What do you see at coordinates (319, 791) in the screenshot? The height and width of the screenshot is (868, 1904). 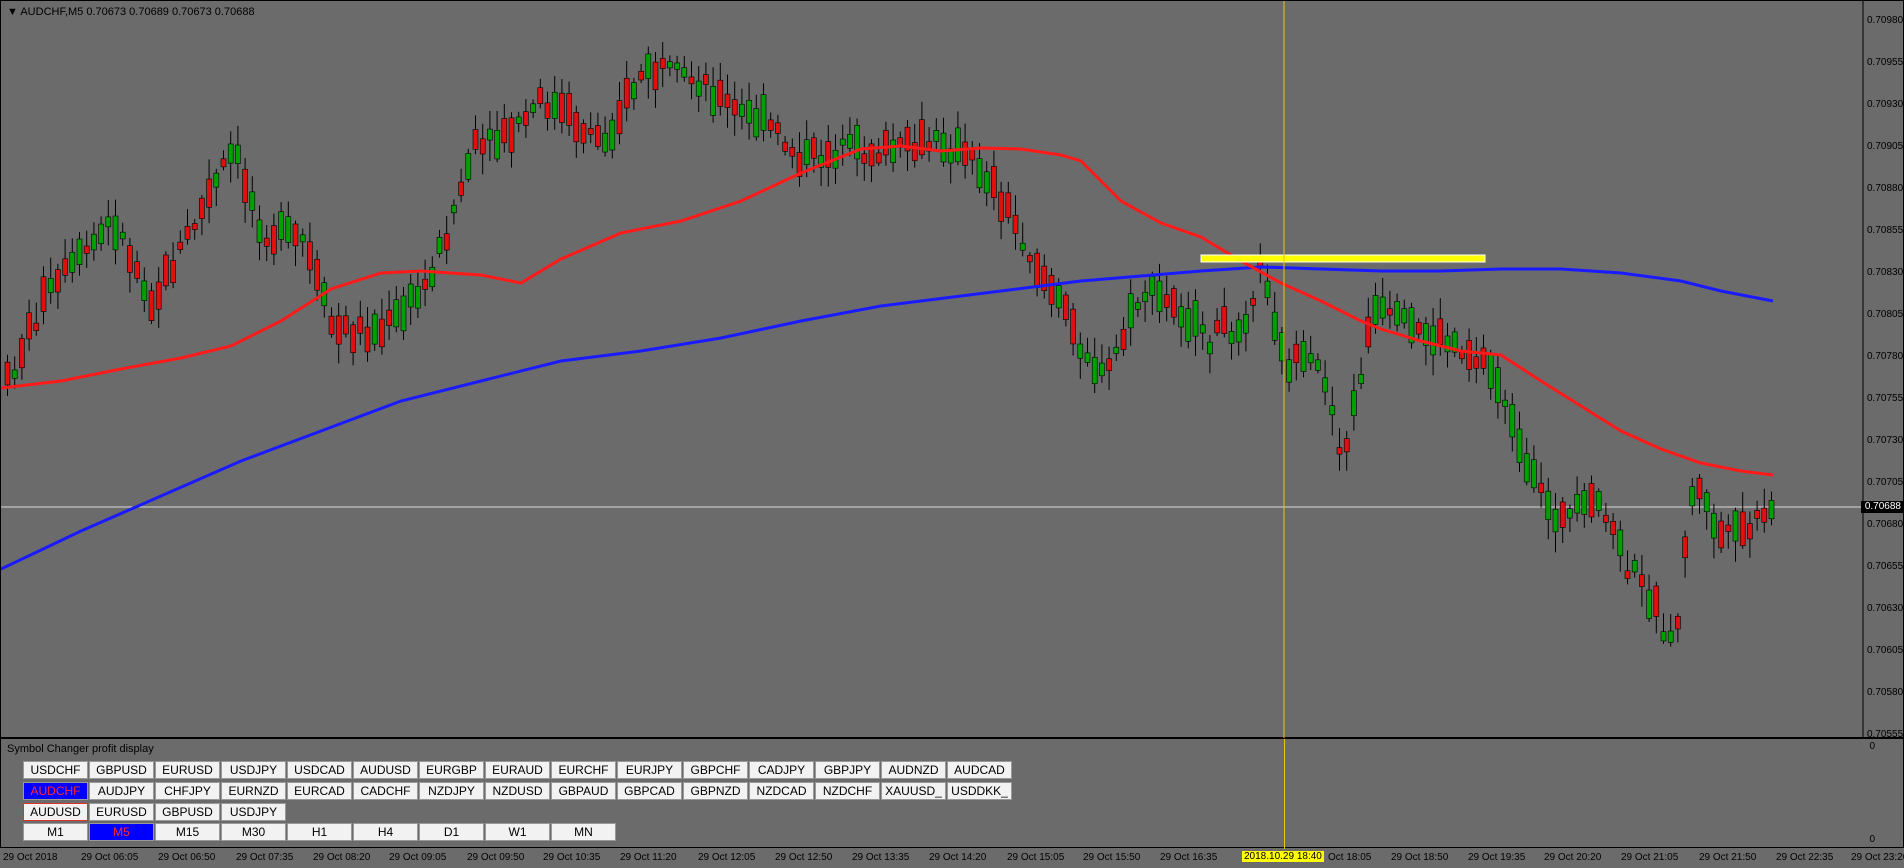 I see `symbol-button-eurcad: EURCAD` at bounding box center [319, 791].